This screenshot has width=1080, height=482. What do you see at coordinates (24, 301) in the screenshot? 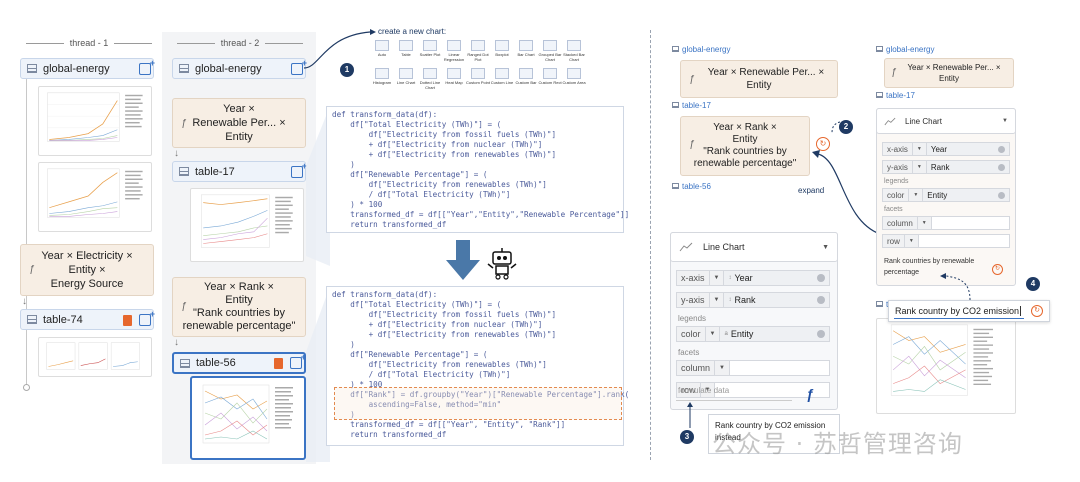
I see `down-arrow: ↓` at bounding box center [24, 301].